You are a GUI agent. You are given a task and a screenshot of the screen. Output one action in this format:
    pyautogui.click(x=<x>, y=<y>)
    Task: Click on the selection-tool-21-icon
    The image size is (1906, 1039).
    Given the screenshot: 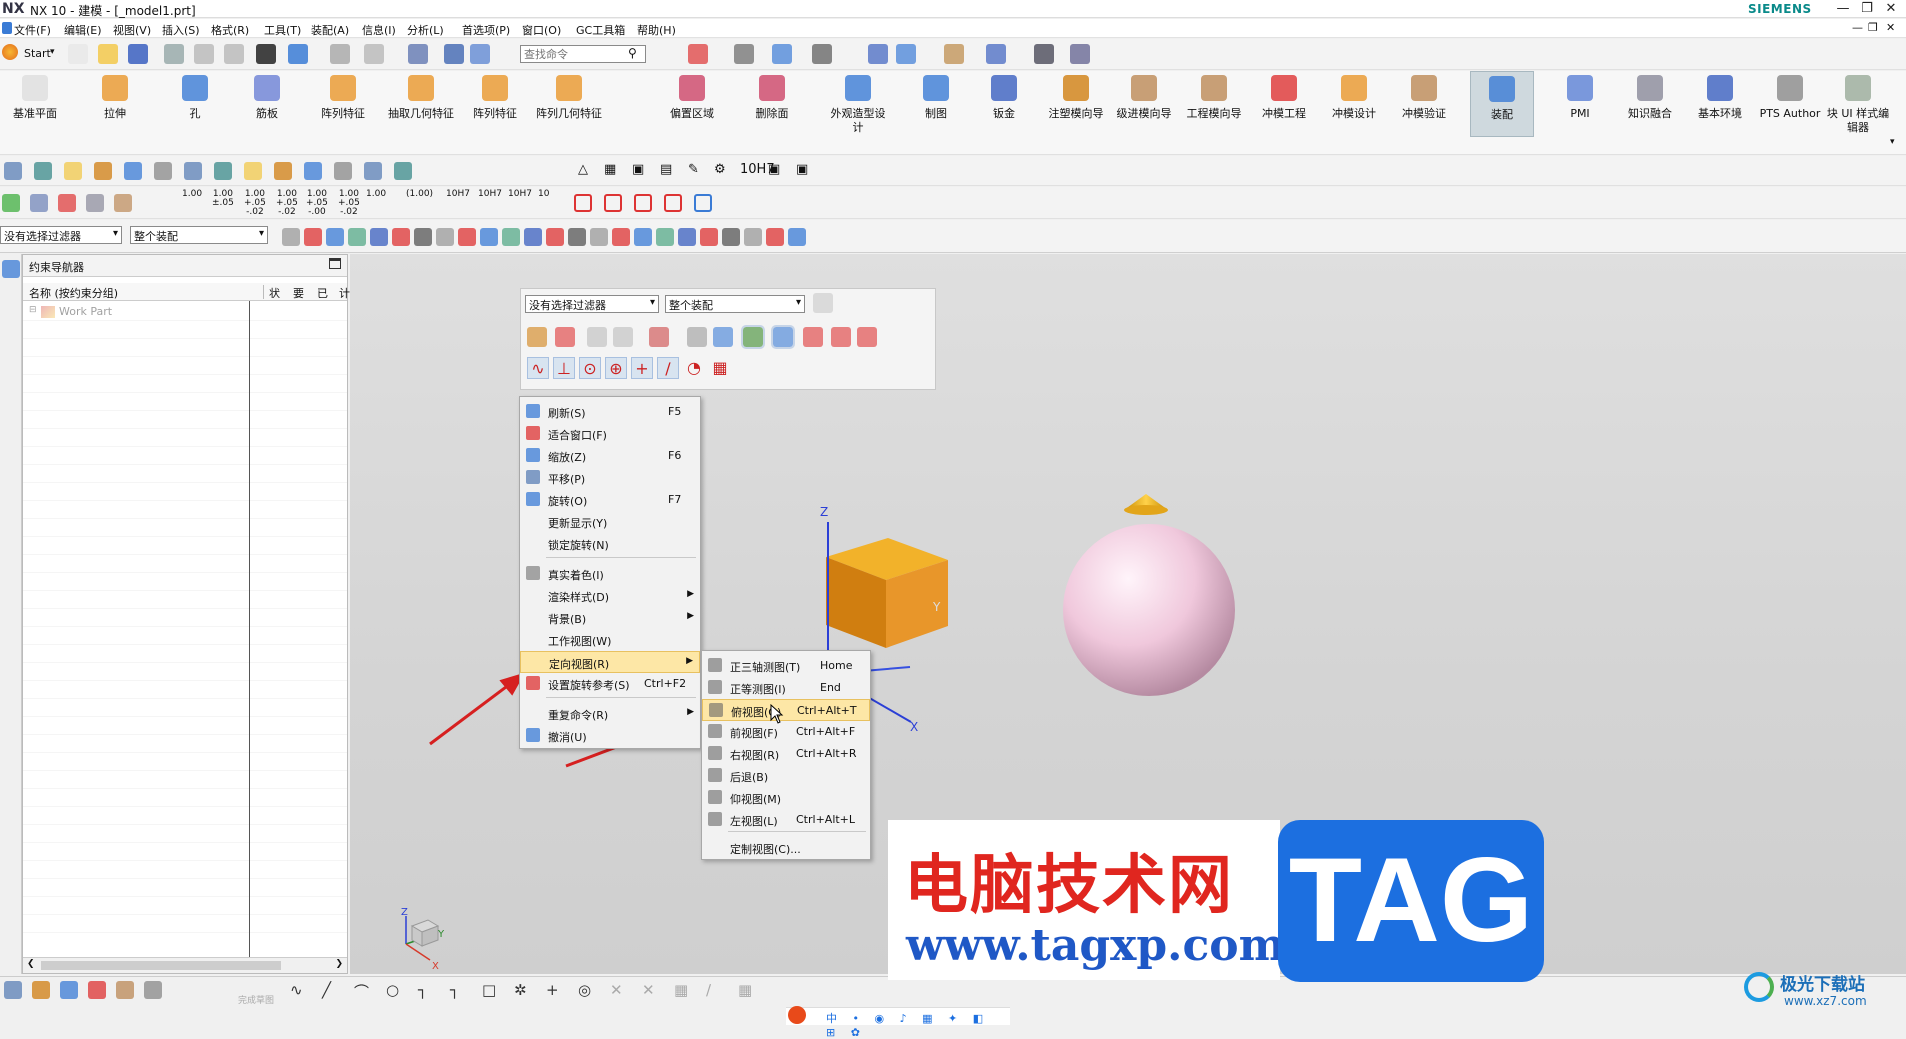 What is the action you would take?
    pyautogui.click(x=753, y=237)
    